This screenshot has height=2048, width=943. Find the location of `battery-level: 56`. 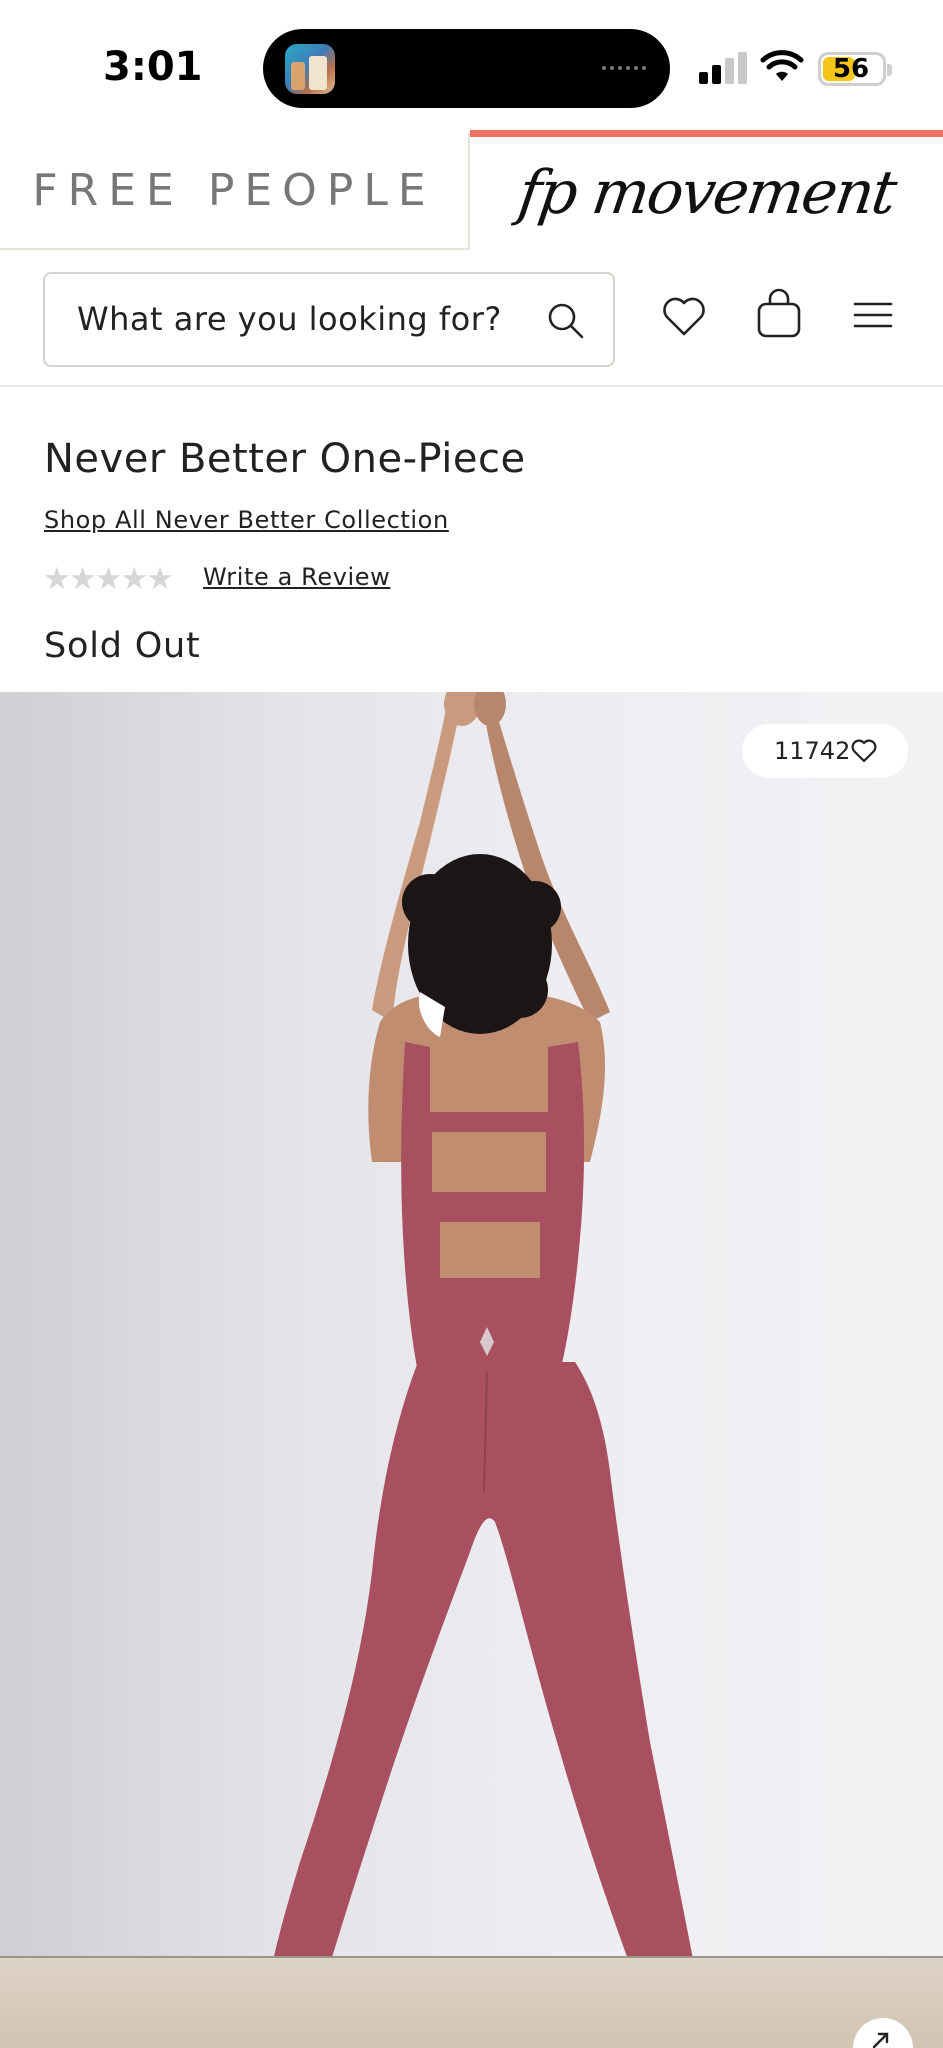

battery-level: 56 is located at coordinates (851, 69).